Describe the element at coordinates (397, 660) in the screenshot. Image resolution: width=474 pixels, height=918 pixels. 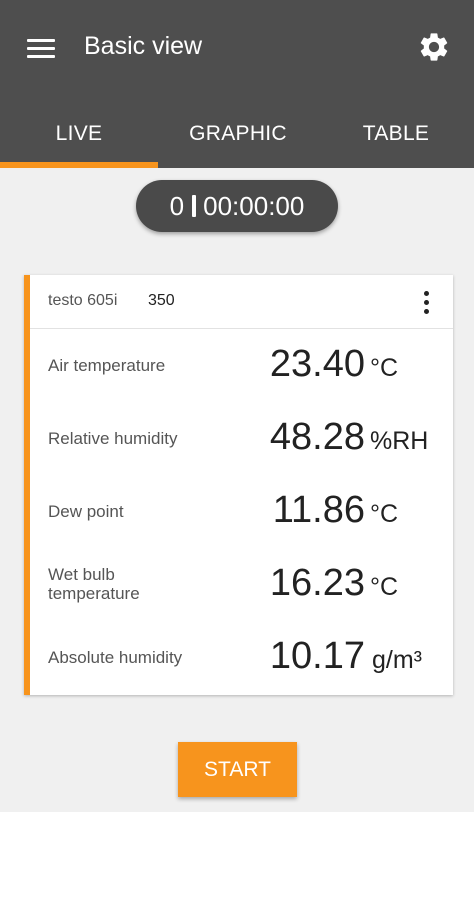
I see `measurement-unit: g/m³` at that location.